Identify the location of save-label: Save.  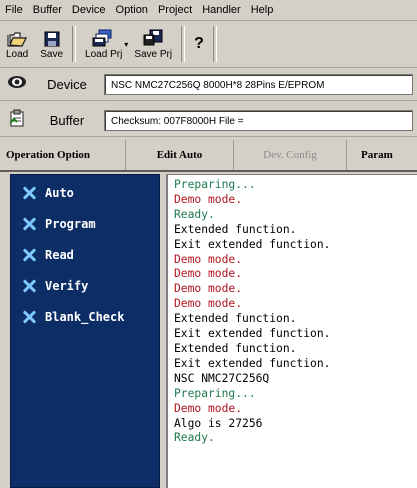
(52, 54).